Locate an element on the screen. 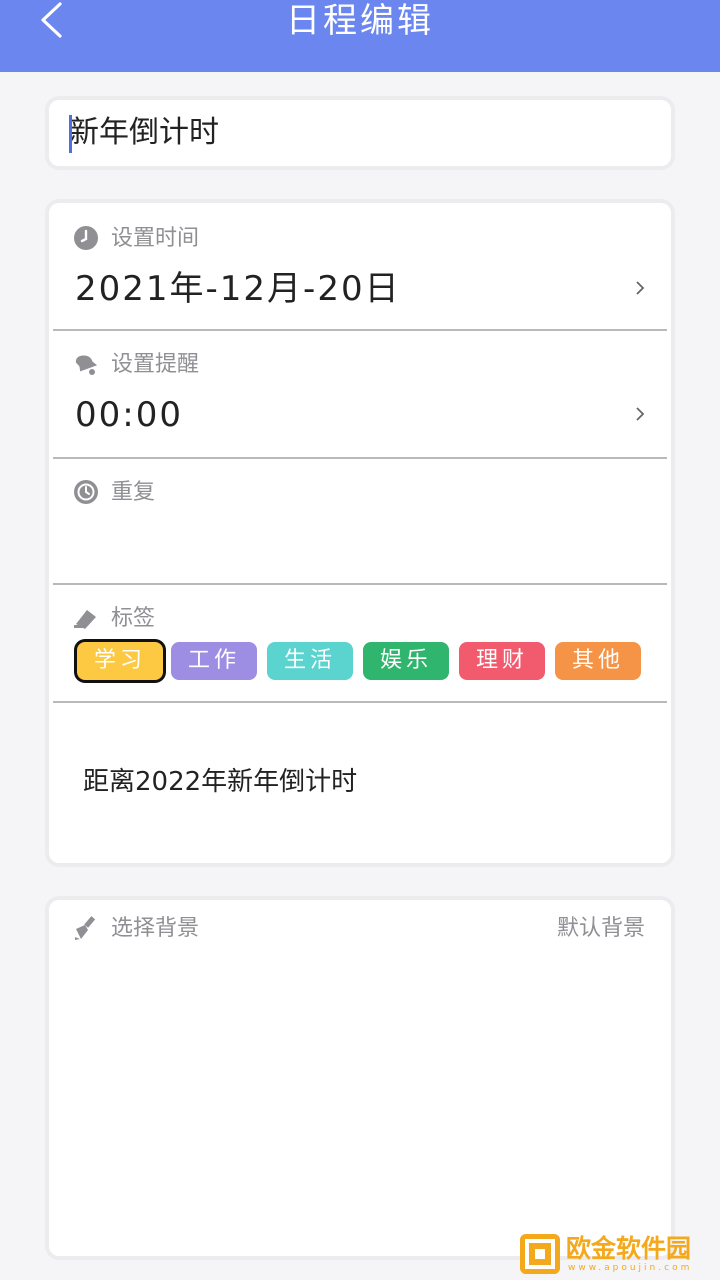 The height and width of the screenshot is (1280, 720). page-title: 日程编辑 is located at coordinates (360, 21).